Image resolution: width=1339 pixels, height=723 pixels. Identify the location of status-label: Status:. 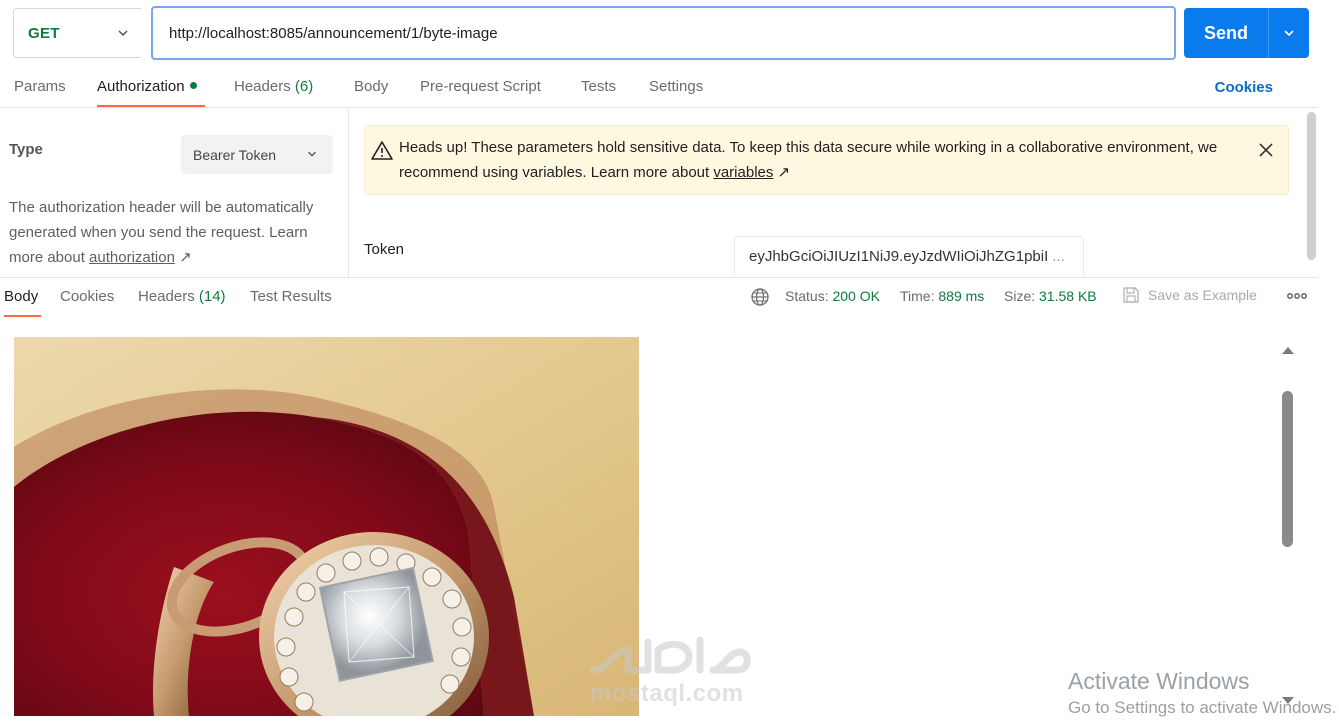
(807, 296).